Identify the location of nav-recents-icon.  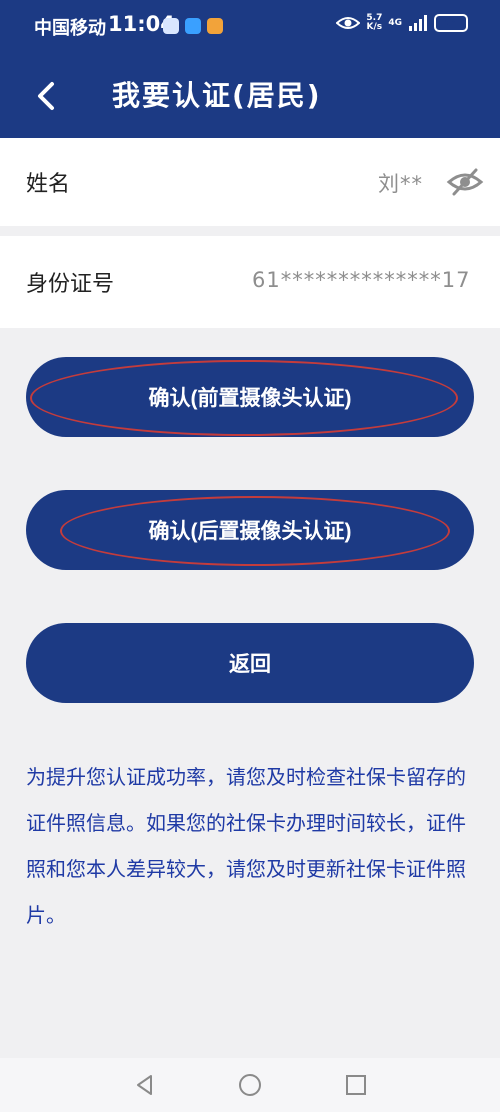
(356, 1085).